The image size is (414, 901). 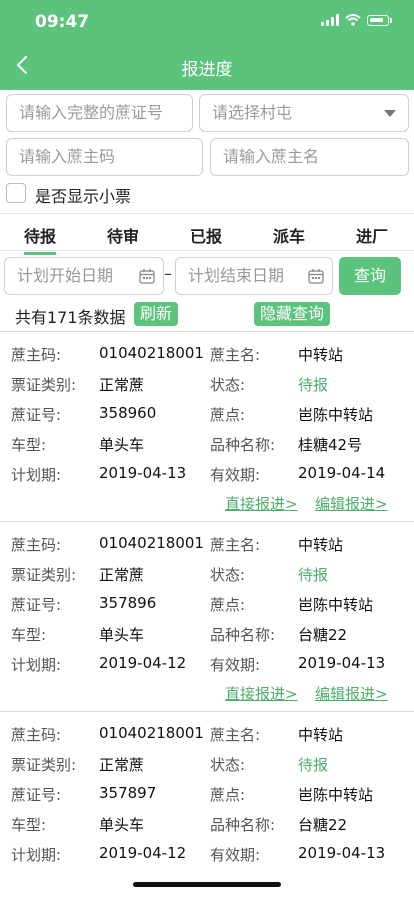 I want to click on status-tabs: 待报 待审 已报 派车 进厂, so click(x=207, y=234).